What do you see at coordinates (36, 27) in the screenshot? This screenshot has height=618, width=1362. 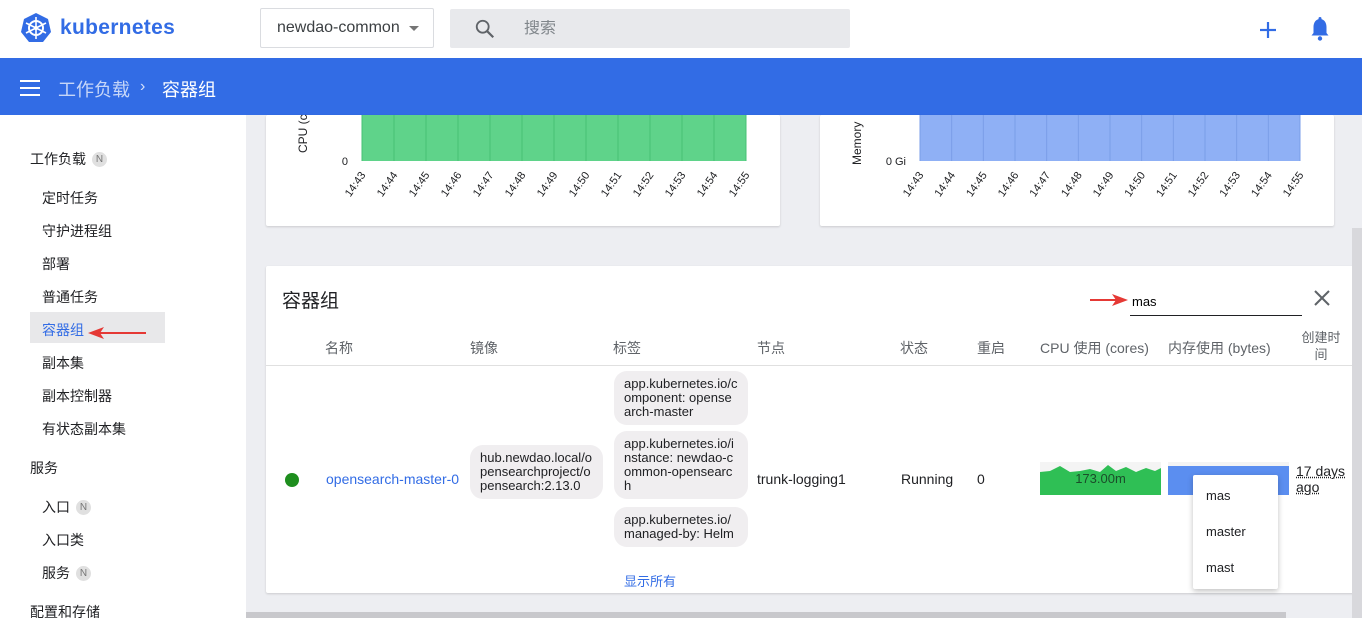 I see `kubernetes-helm-icon` at bounding box center [36, 27].